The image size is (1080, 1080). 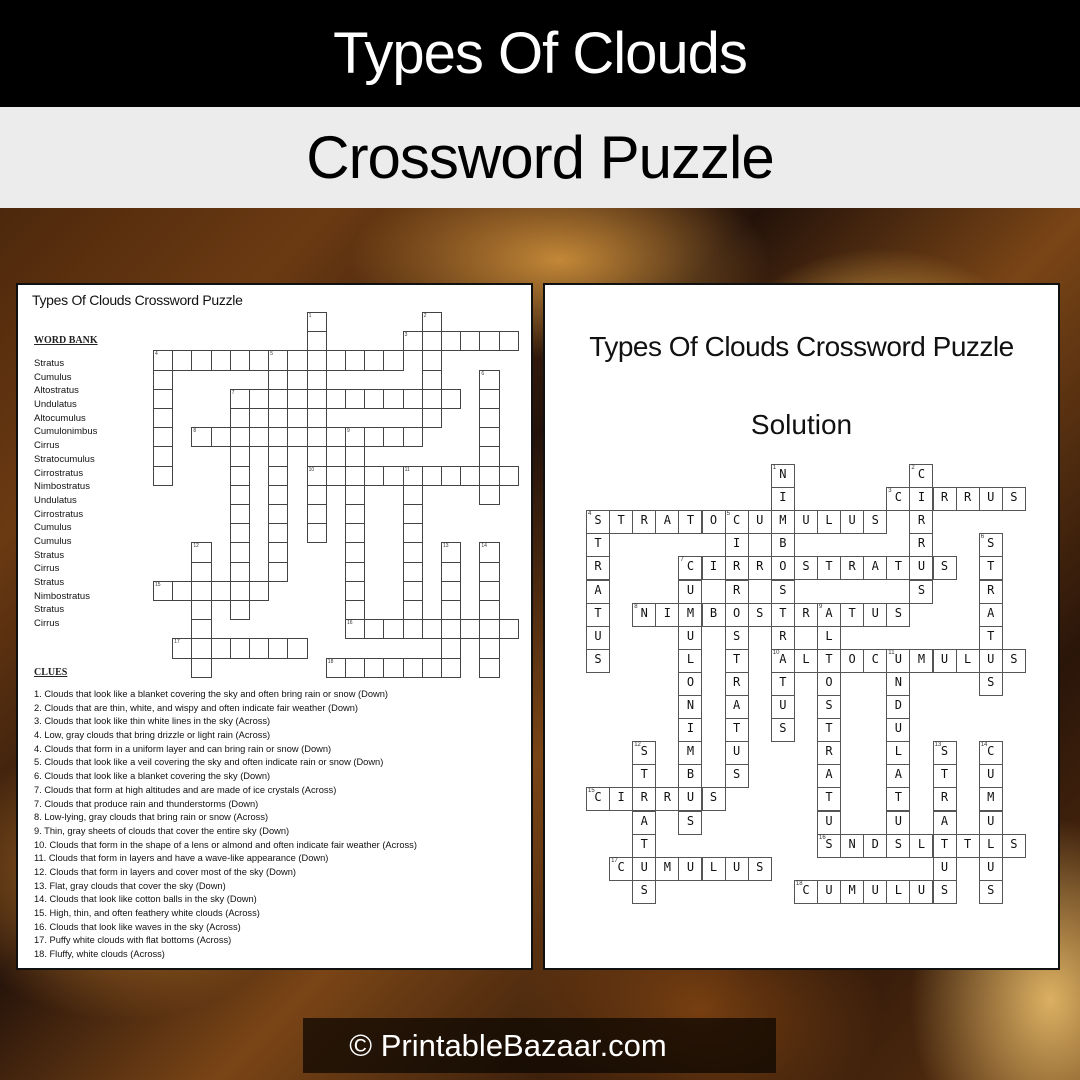 What do you see at coordinates (489, 552) in the screenshot?
I see `crossword-cell: 14` at bounding box center [489, 552].